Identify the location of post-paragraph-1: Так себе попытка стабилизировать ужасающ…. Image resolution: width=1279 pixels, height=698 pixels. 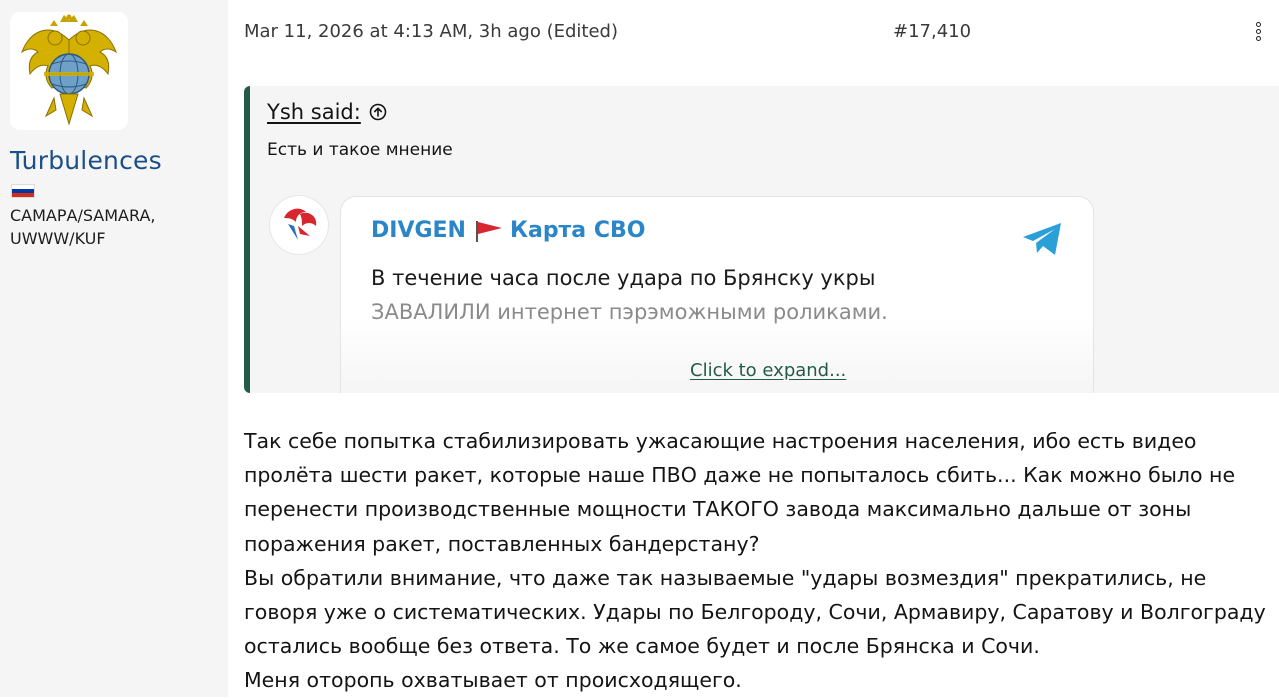
(740, 492).